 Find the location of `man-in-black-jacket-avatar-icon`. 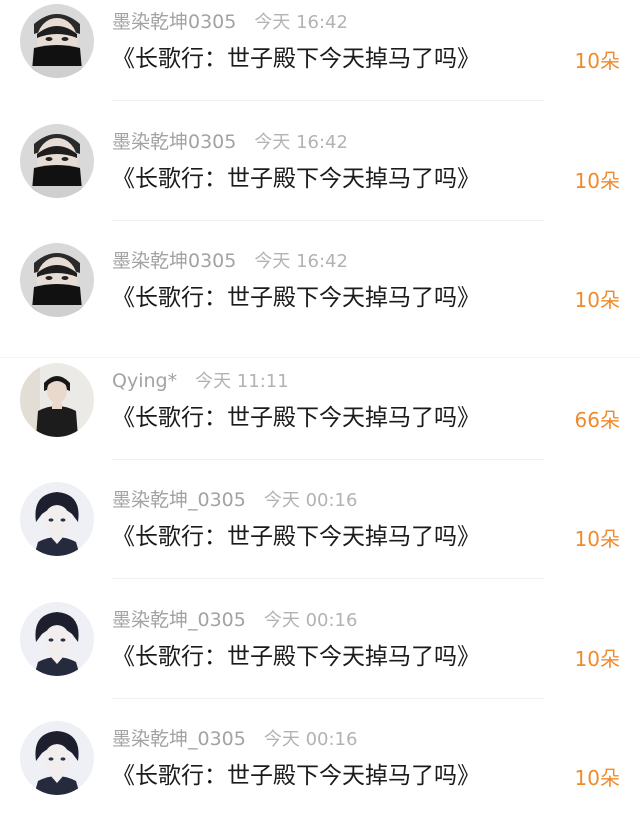

man-in-black-jacket-avatar-icon is located at coordinates (57, 400).